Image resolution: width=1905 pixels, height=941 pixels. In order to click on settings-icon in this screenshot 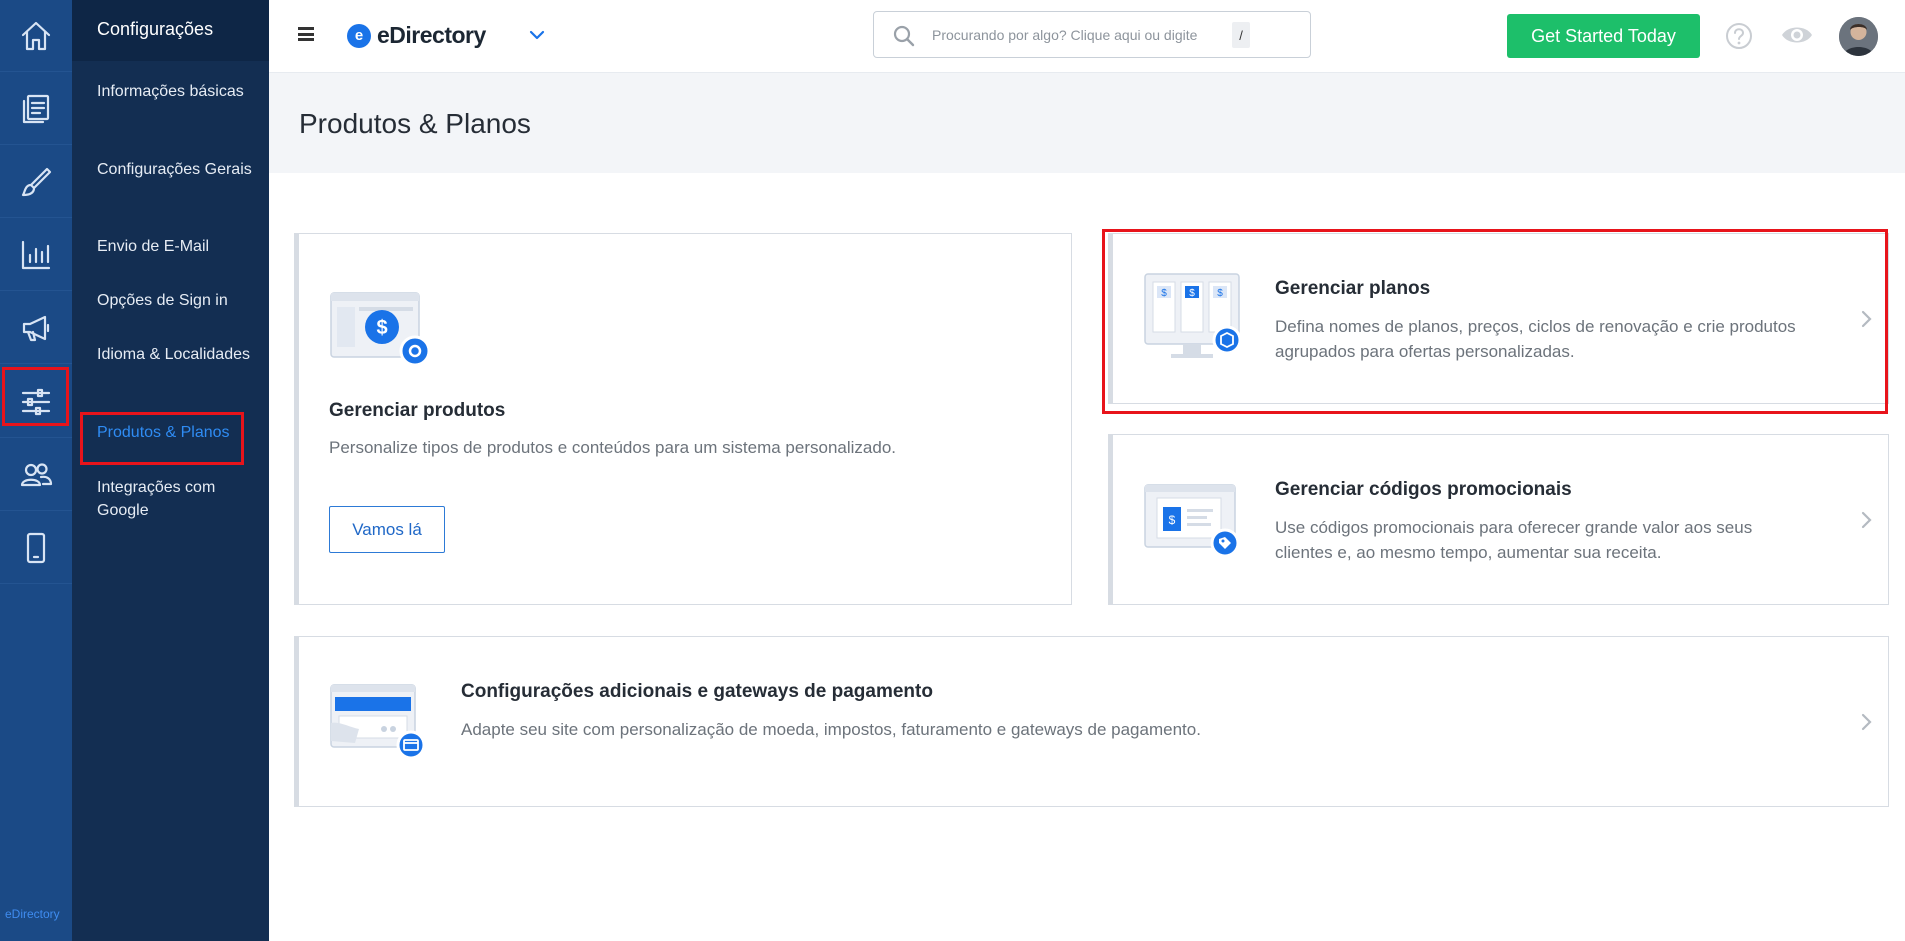, I will do `click(36, 401)`.